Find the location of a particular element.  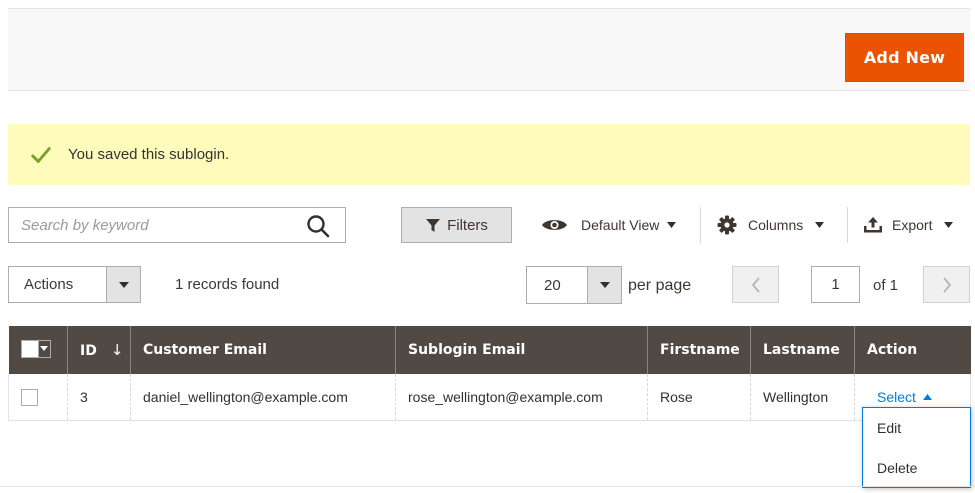

row-action-menu: Edit Delete is located at coordinates (916, 447).